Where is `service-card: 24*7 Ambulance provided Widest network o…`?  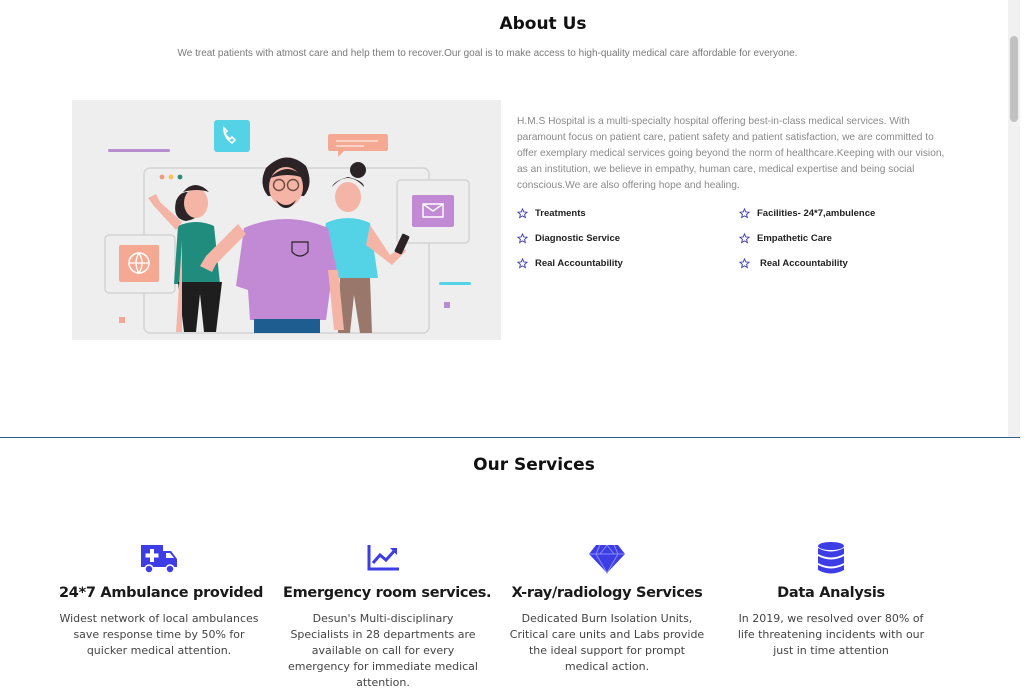
service-card: 24*7 Ambulance provided Widest network o… is located at coordinates (161, 600).